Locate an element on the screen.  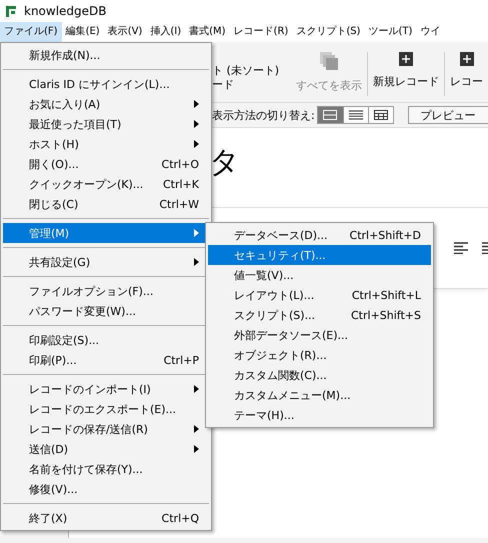
toolbar-button: レコー is located at coordinates (466, 74).